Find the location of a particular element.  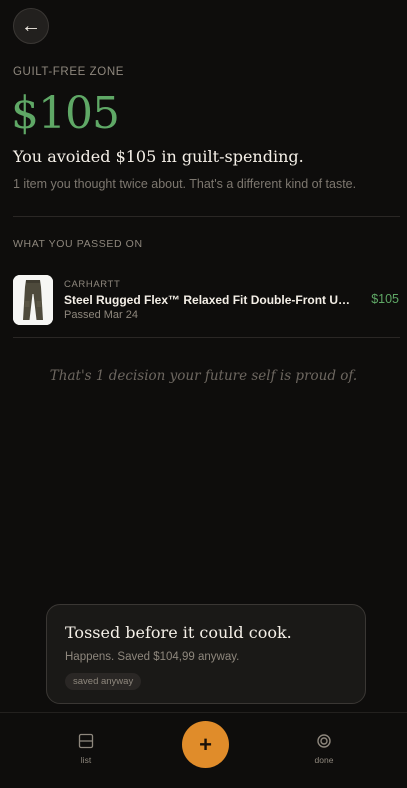

item-brand: CARHARTT is located at coordinates (92, 284).